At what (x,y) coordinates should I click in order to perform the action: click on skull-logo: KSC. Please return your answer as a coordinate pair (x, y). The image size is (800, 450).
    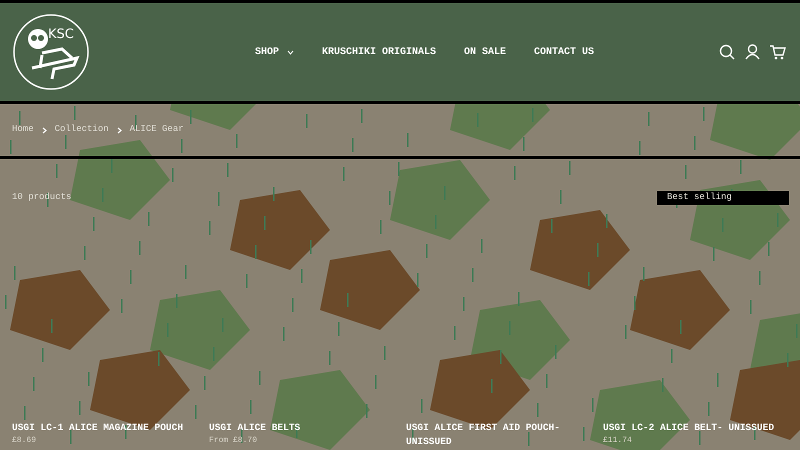
    Looking at the image, I should click on (51, 52).